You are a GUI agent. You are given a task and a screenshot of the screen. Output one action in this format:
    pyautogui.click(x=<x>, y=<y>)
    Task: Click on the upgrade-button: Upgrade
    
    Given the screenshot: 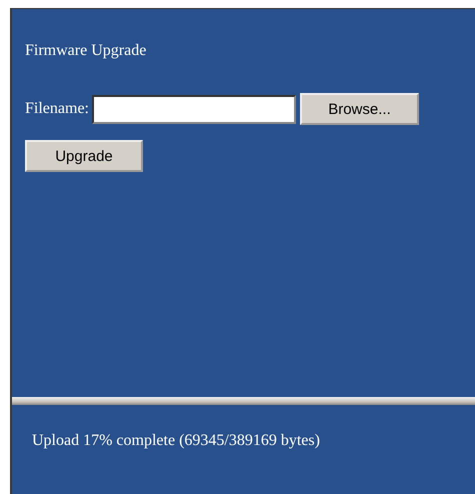 What is the action you would take?
    pyautogui.click(x=84, y=156)
    